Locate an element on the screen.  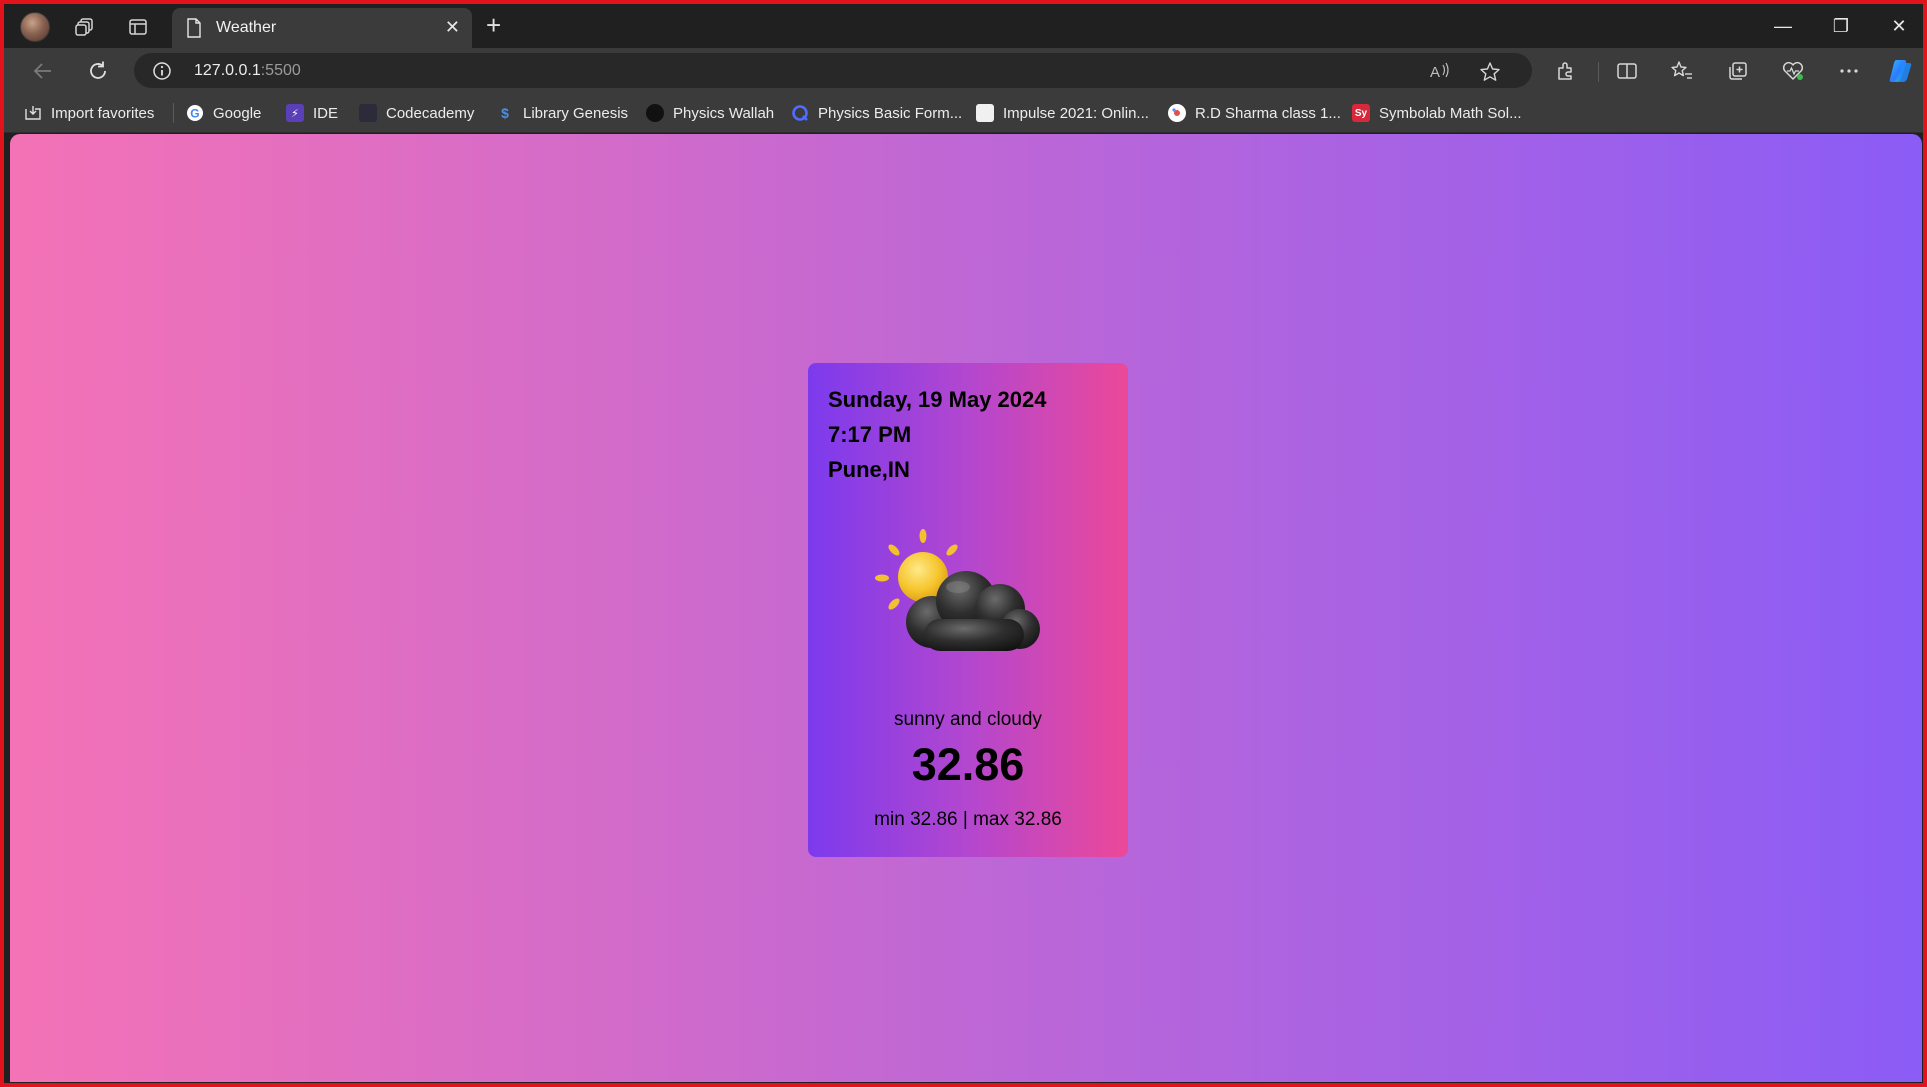
extensions-icon is located at coordinates (1566, 71).